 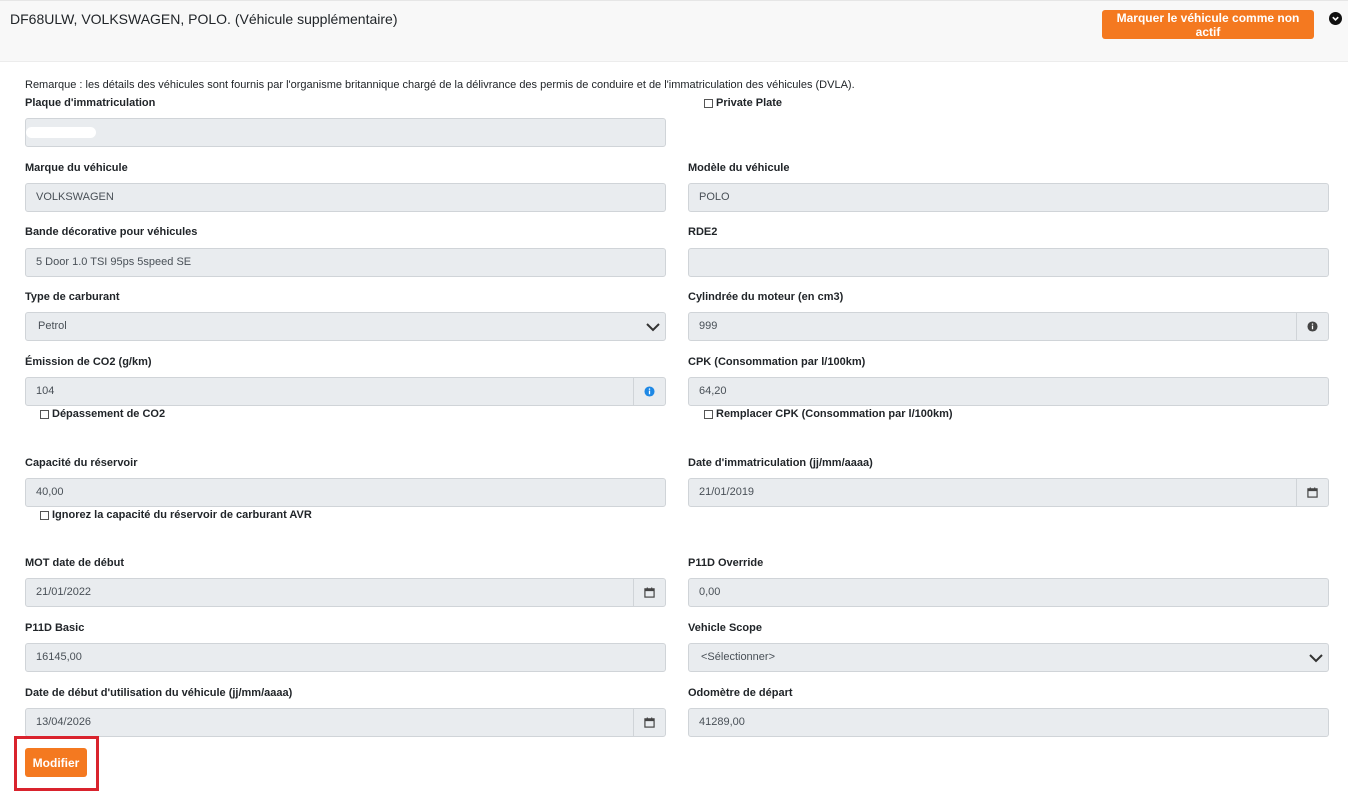 What do you see at coordinates (345, 197) in the screenshot?
I see `make-field: VOLKSWAGEN` at bounding box center [345, 197].